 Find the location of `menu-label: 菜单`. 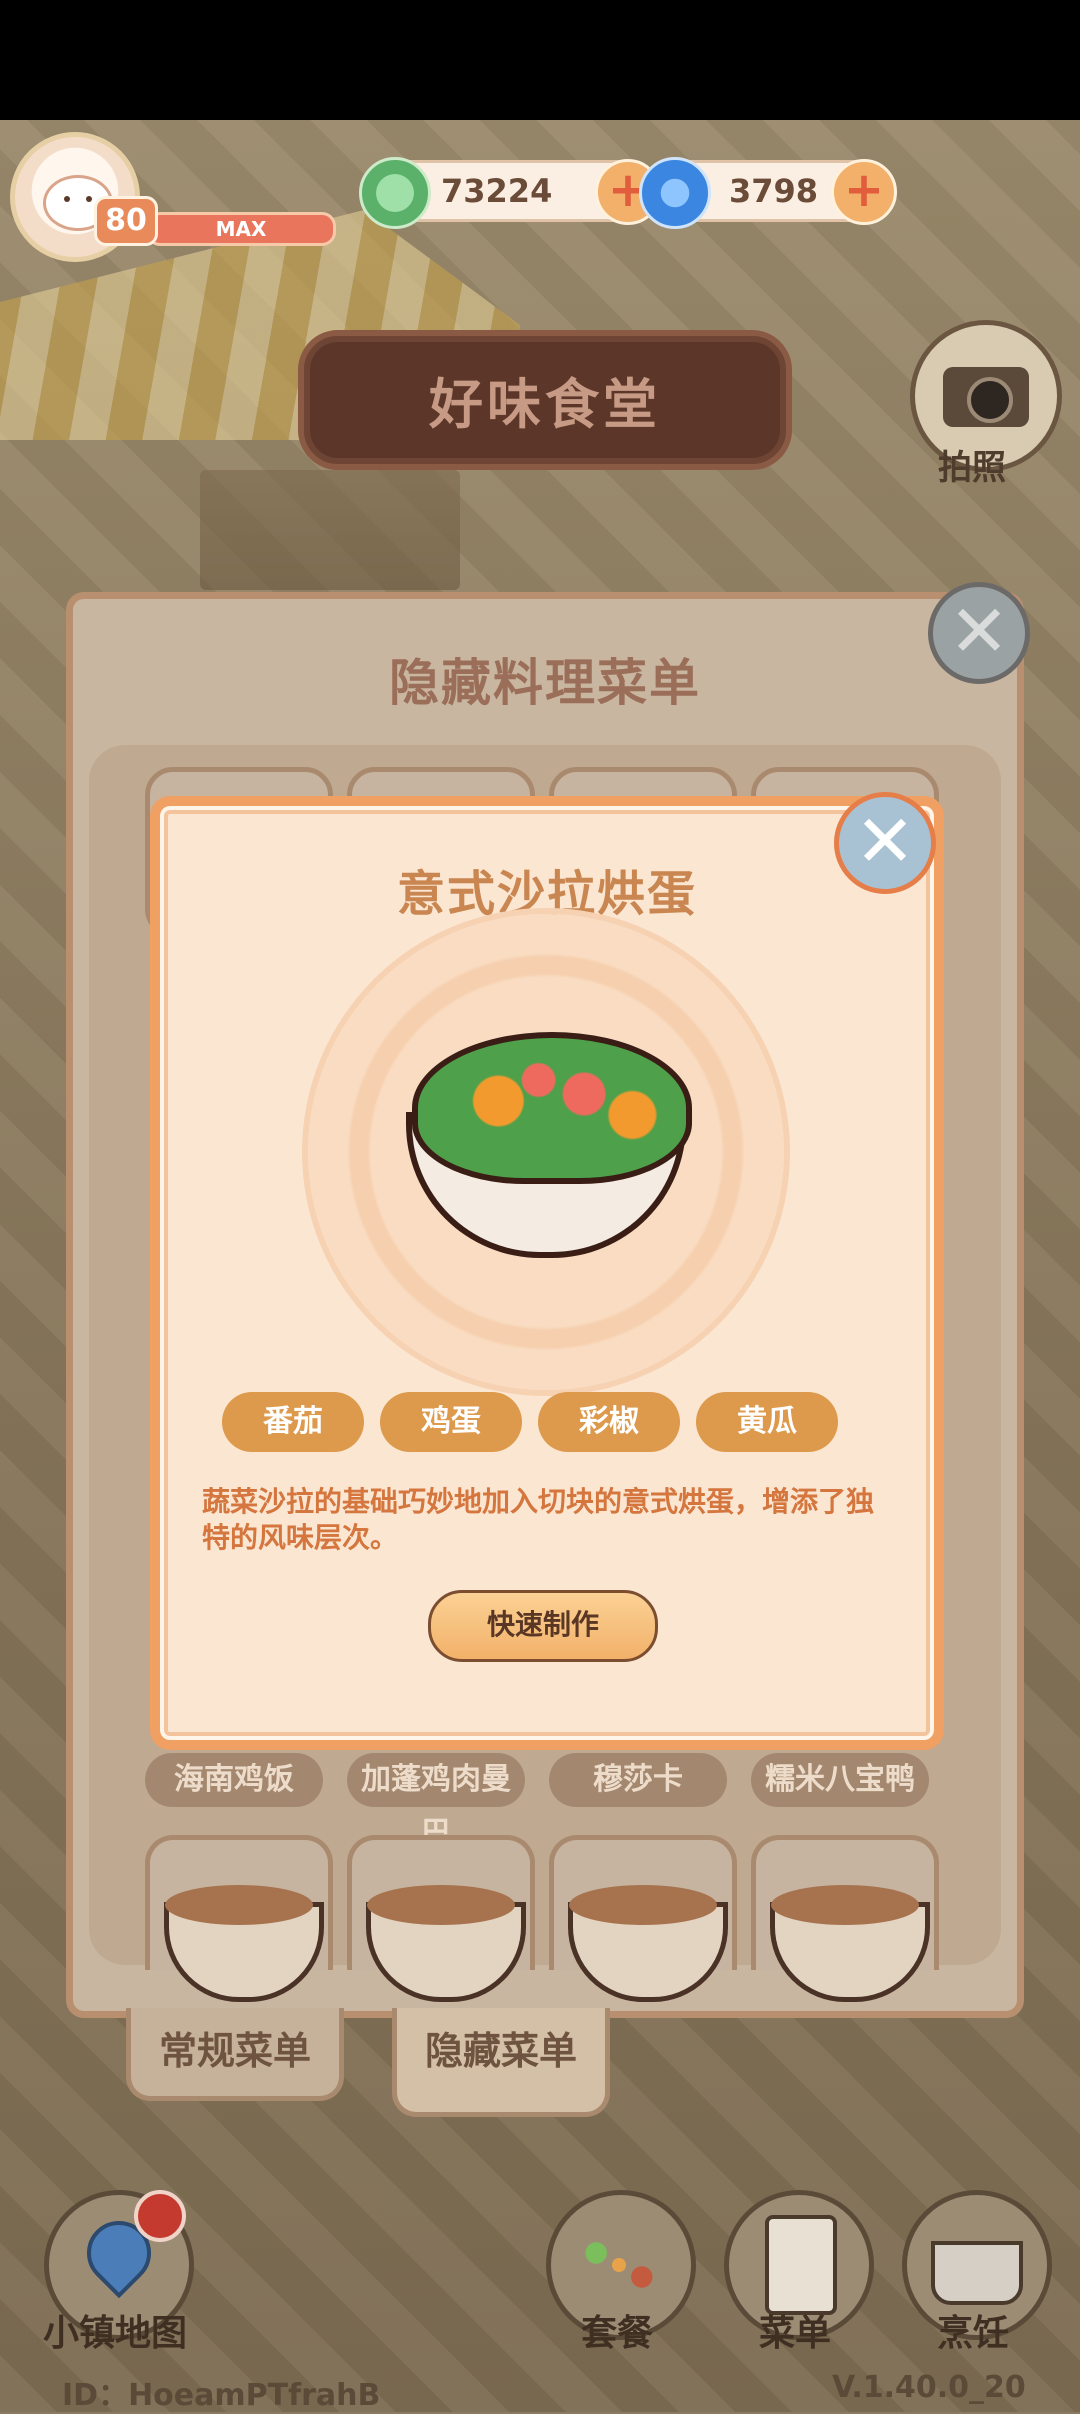

menu-label: 菜单 is located at coordinates (794, 2333).